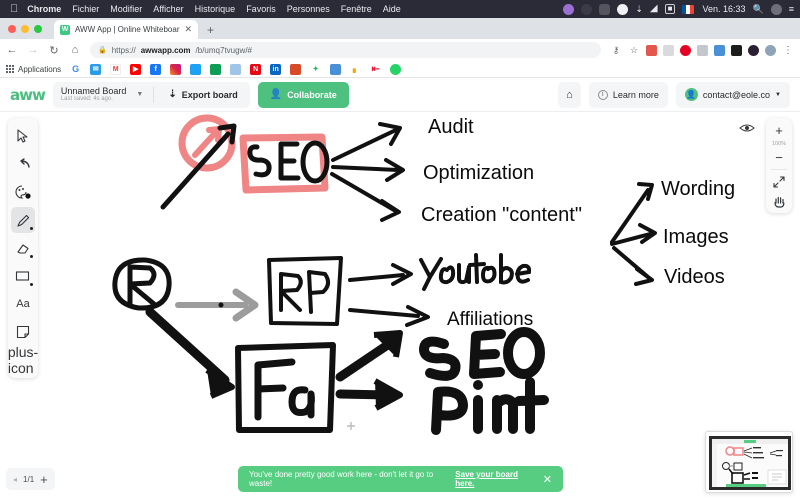  I want to click on export-board-button: ⇣ Export board, so click(202, 94).